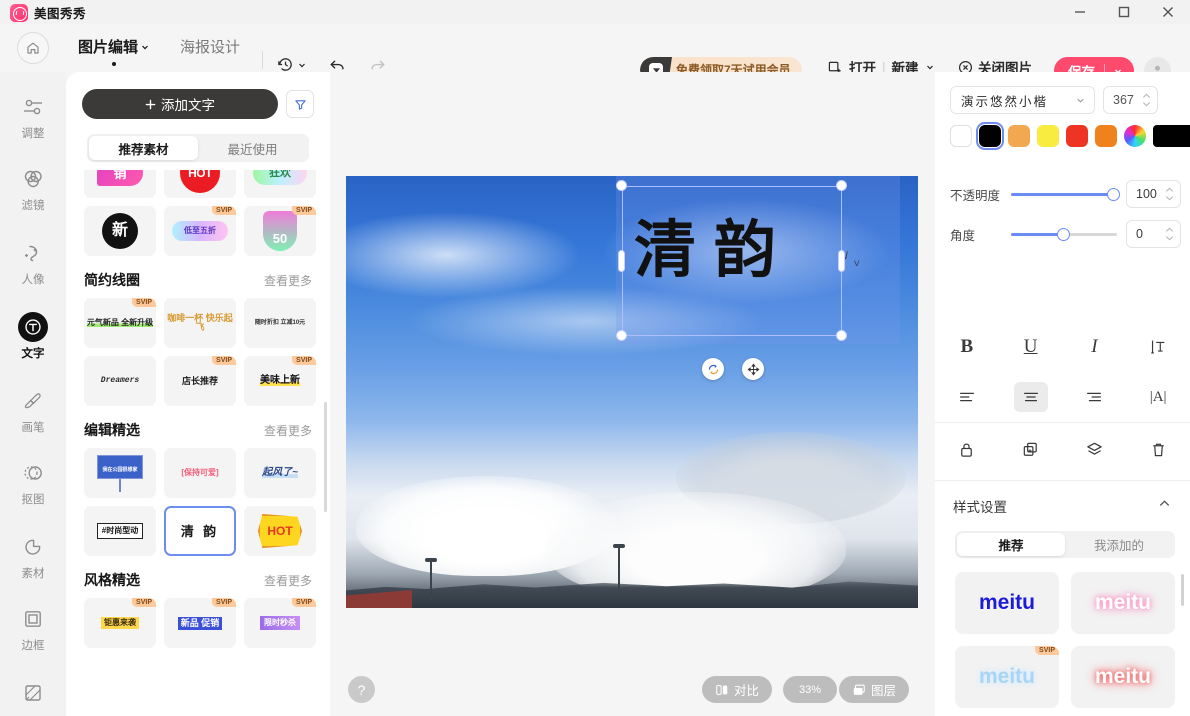 The height and width of the screenshot is (716, 1190). What do you see at coordinates (33, 116) in the screenshot?
I see `sidebar-item-adjust: 调整` at bounding box center [33, 116].